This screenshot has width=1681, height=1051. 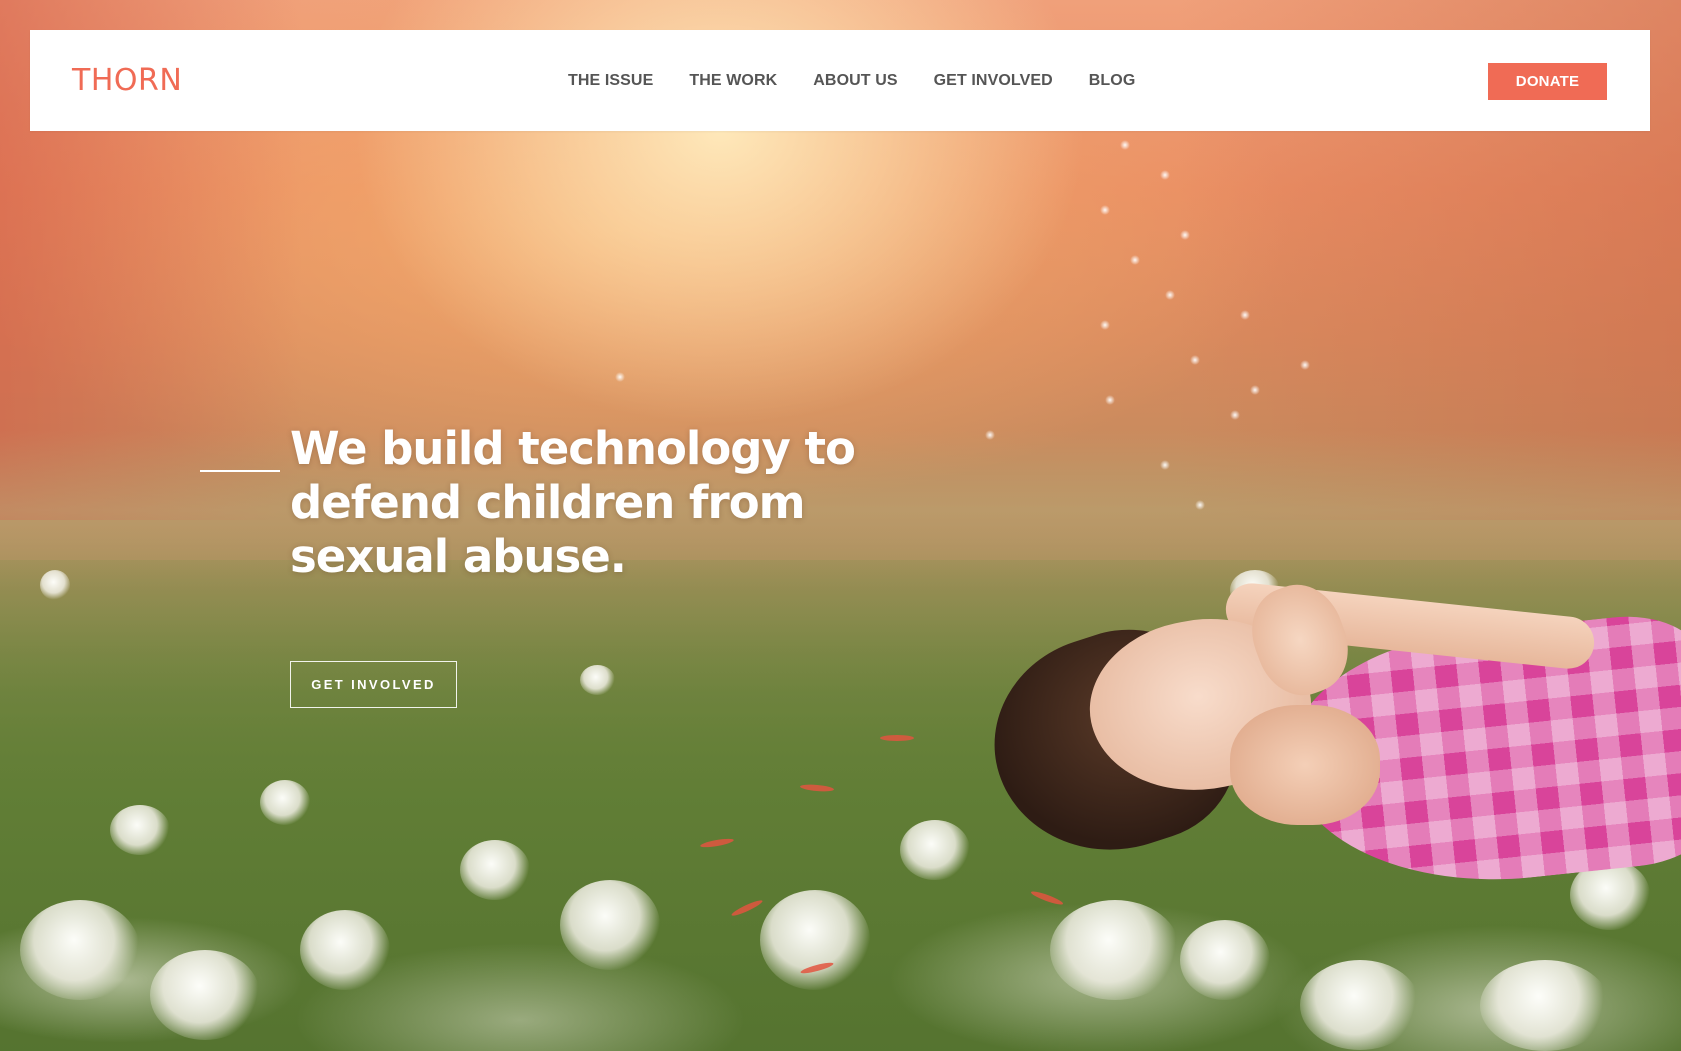 I want to click on thorn-logo: THORN, so click(x=127, y=81).